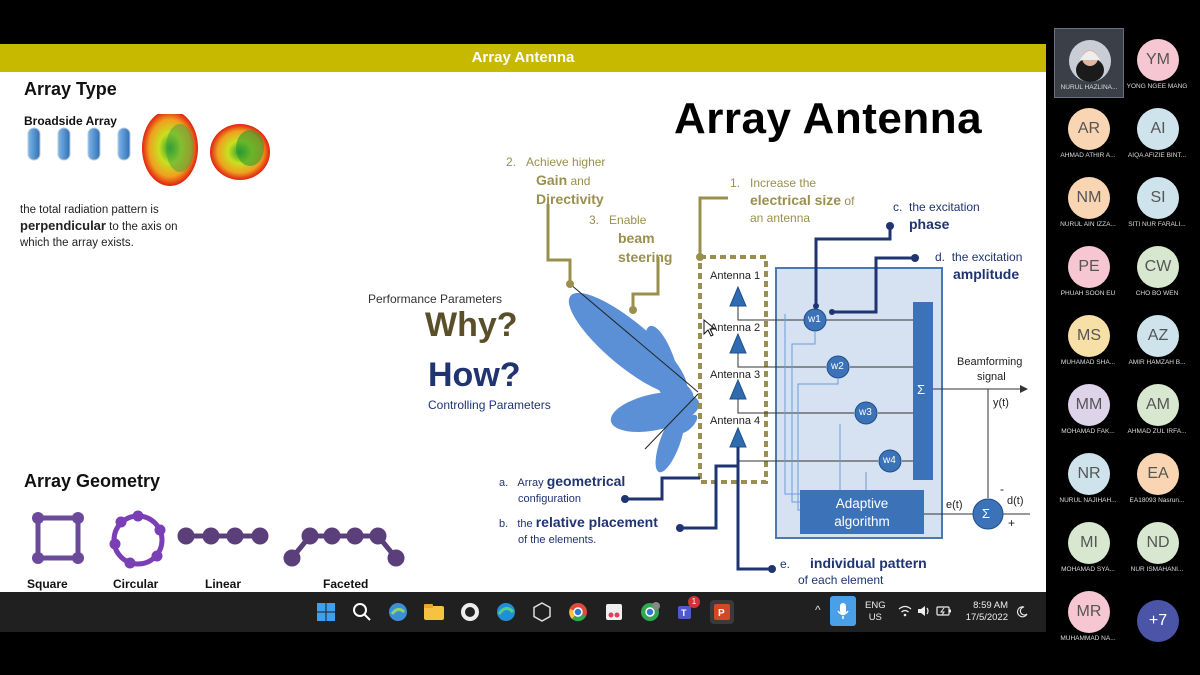  I want to click on clock: 8:59 AM 17/5/2022, so click(985, 612).